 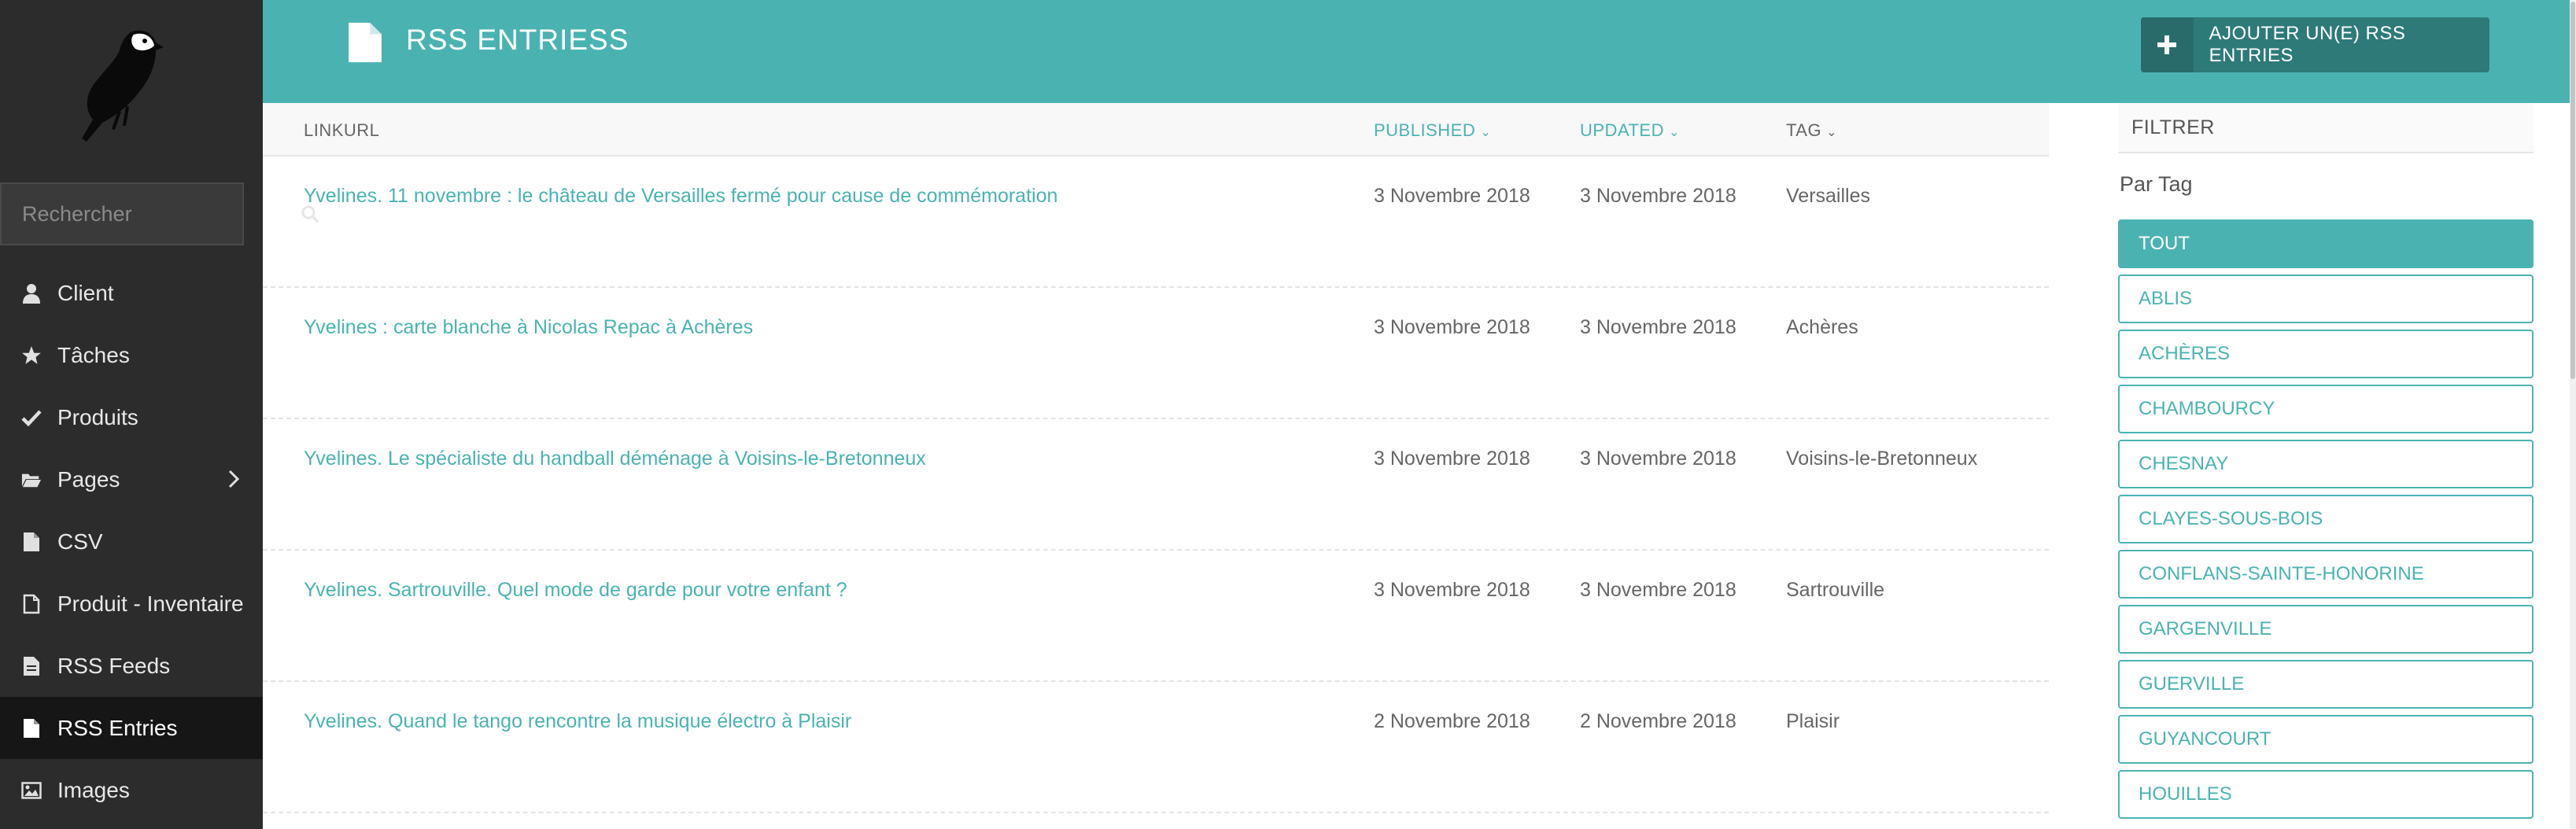 I want to click on sidebar-item-label: RSS Entries, so click(x=117, y=727).